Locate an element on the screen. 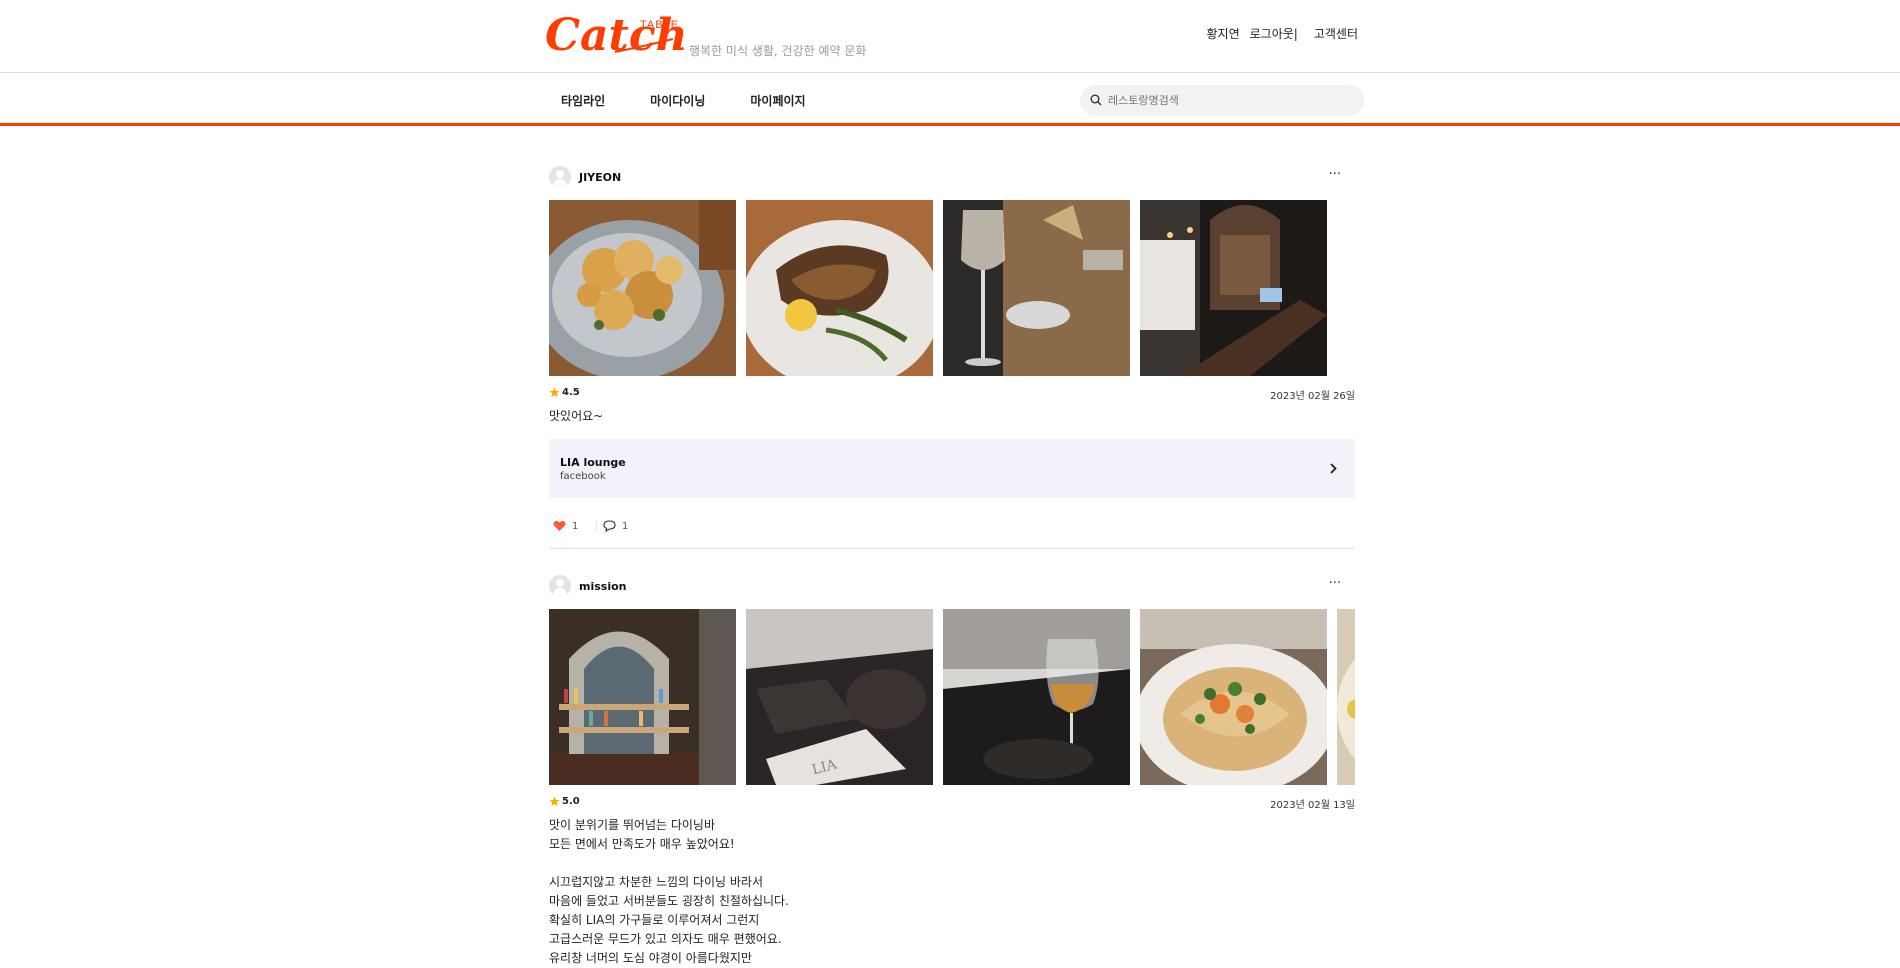  restaurant-card: LIA lounge facebook is located at coordinates (952, 468).